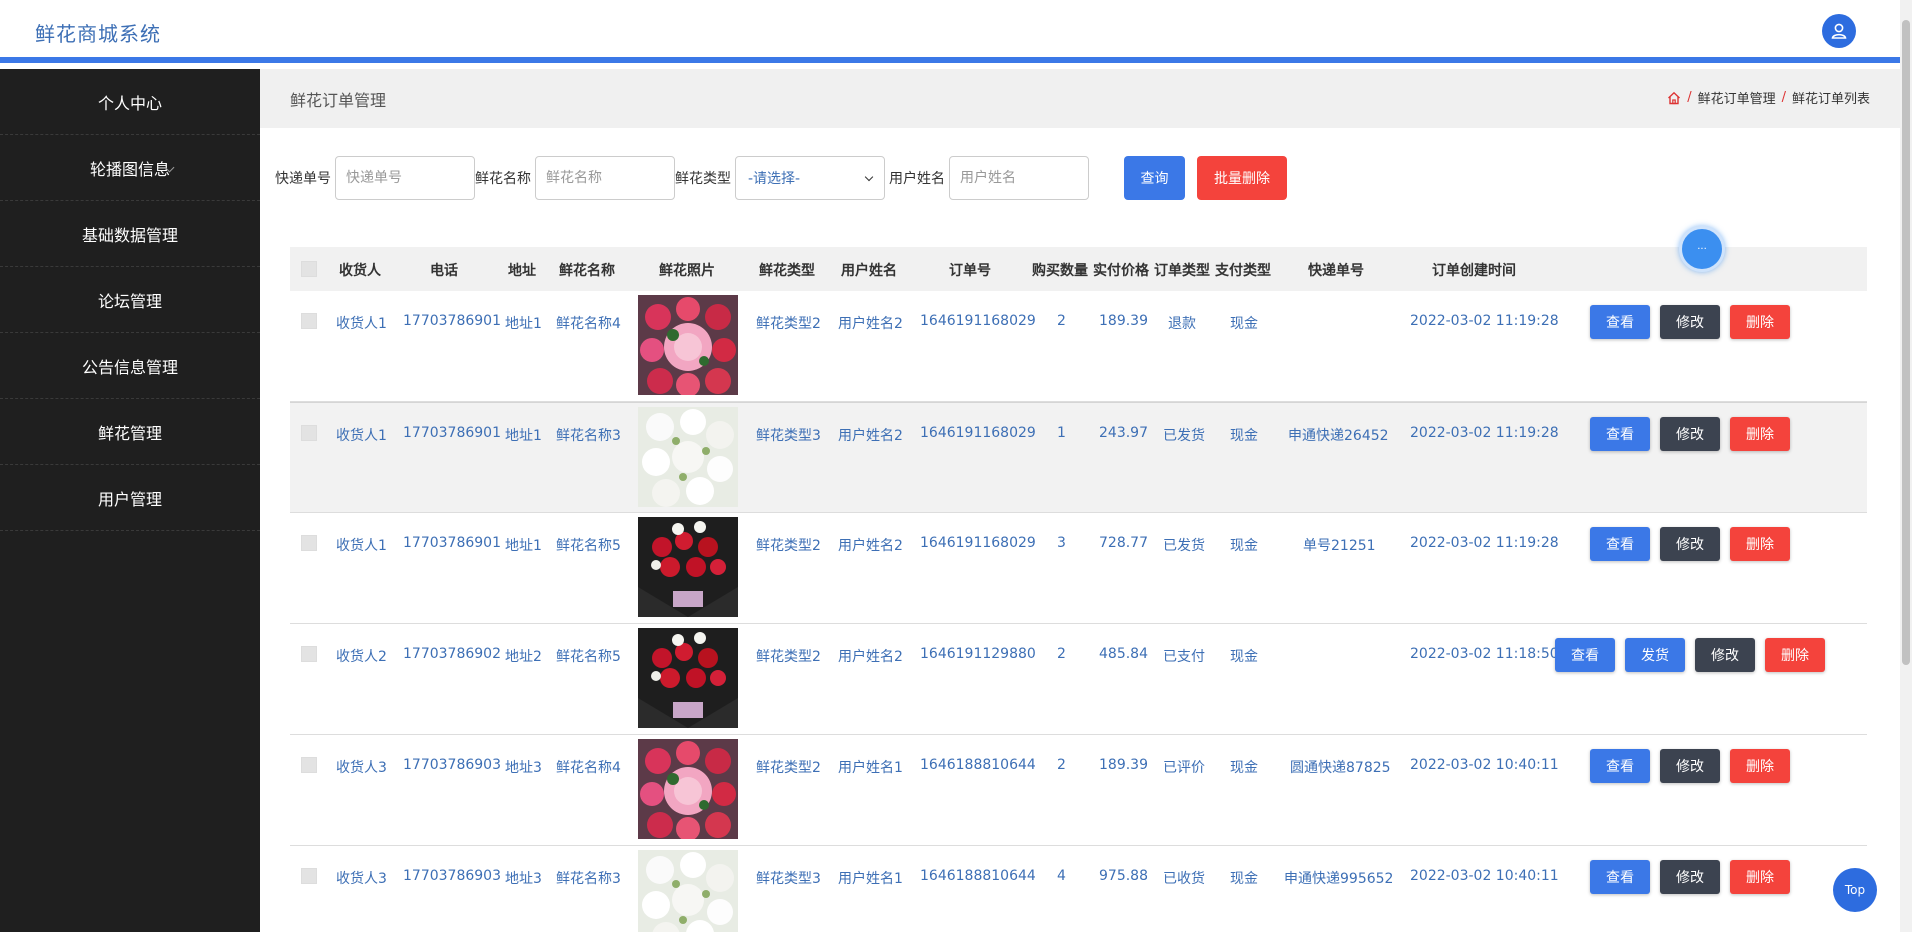 The width and height of the screenshot is (1912, 932). I want to click on sidebar-item-announcement: 公告信息管理, so click(130, 366).